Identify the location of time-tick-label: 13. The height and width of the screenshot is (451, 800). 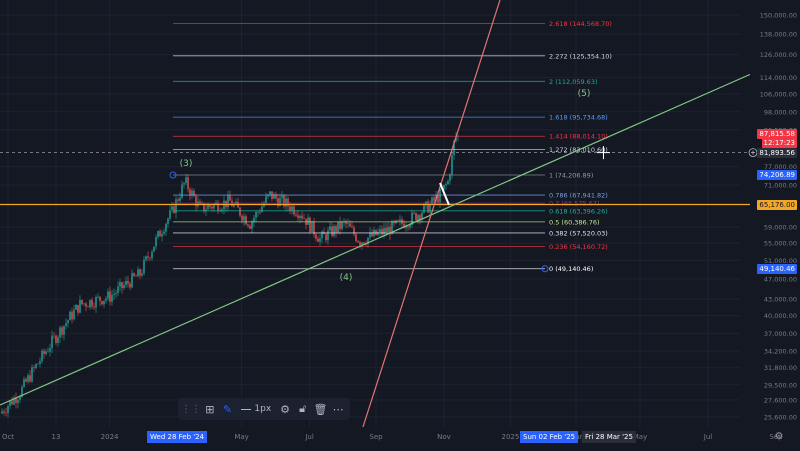
(56, 437).